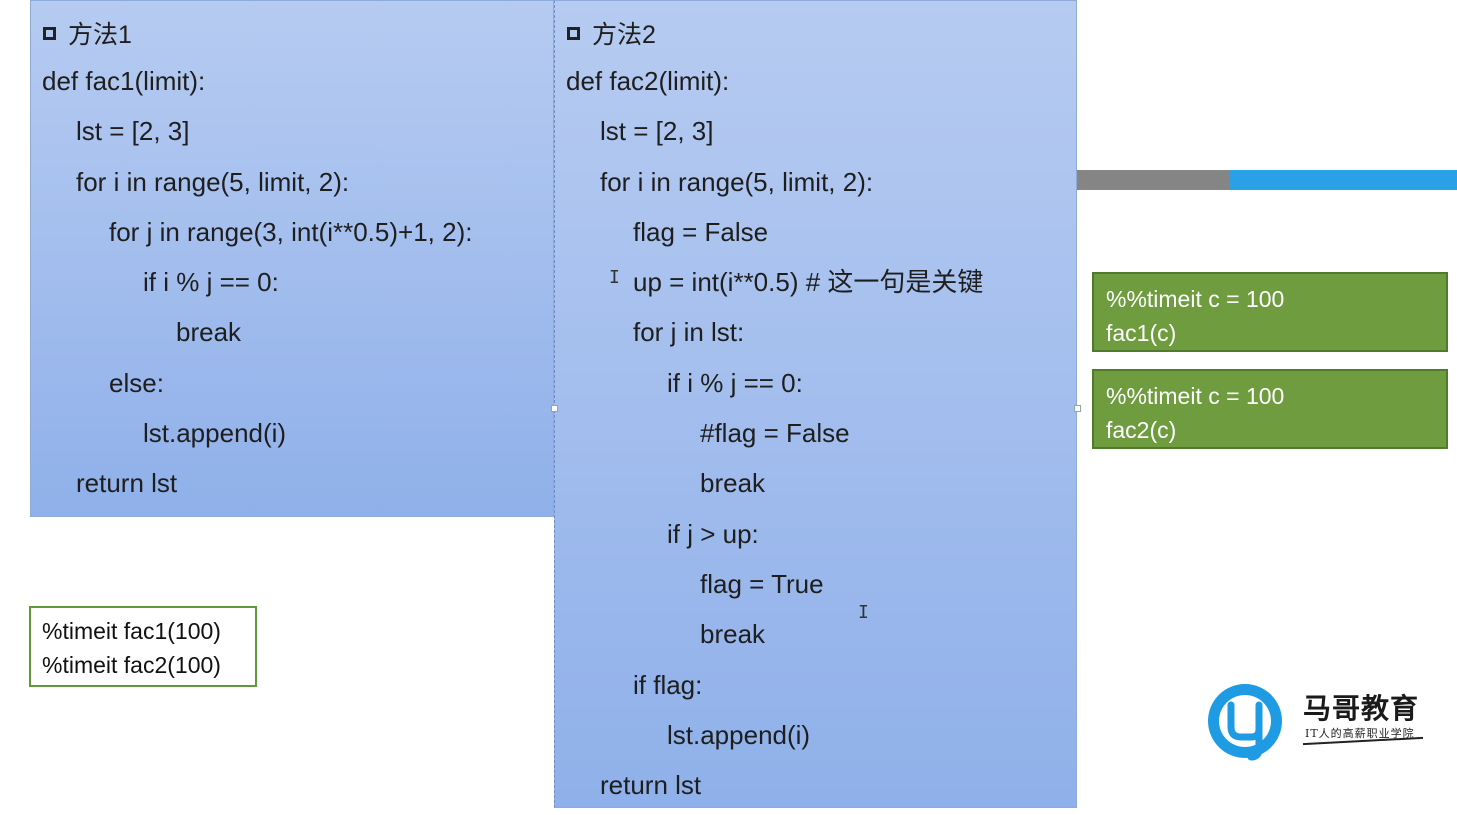  I want to click on code-line: for j in lst:, so click(689, 332).